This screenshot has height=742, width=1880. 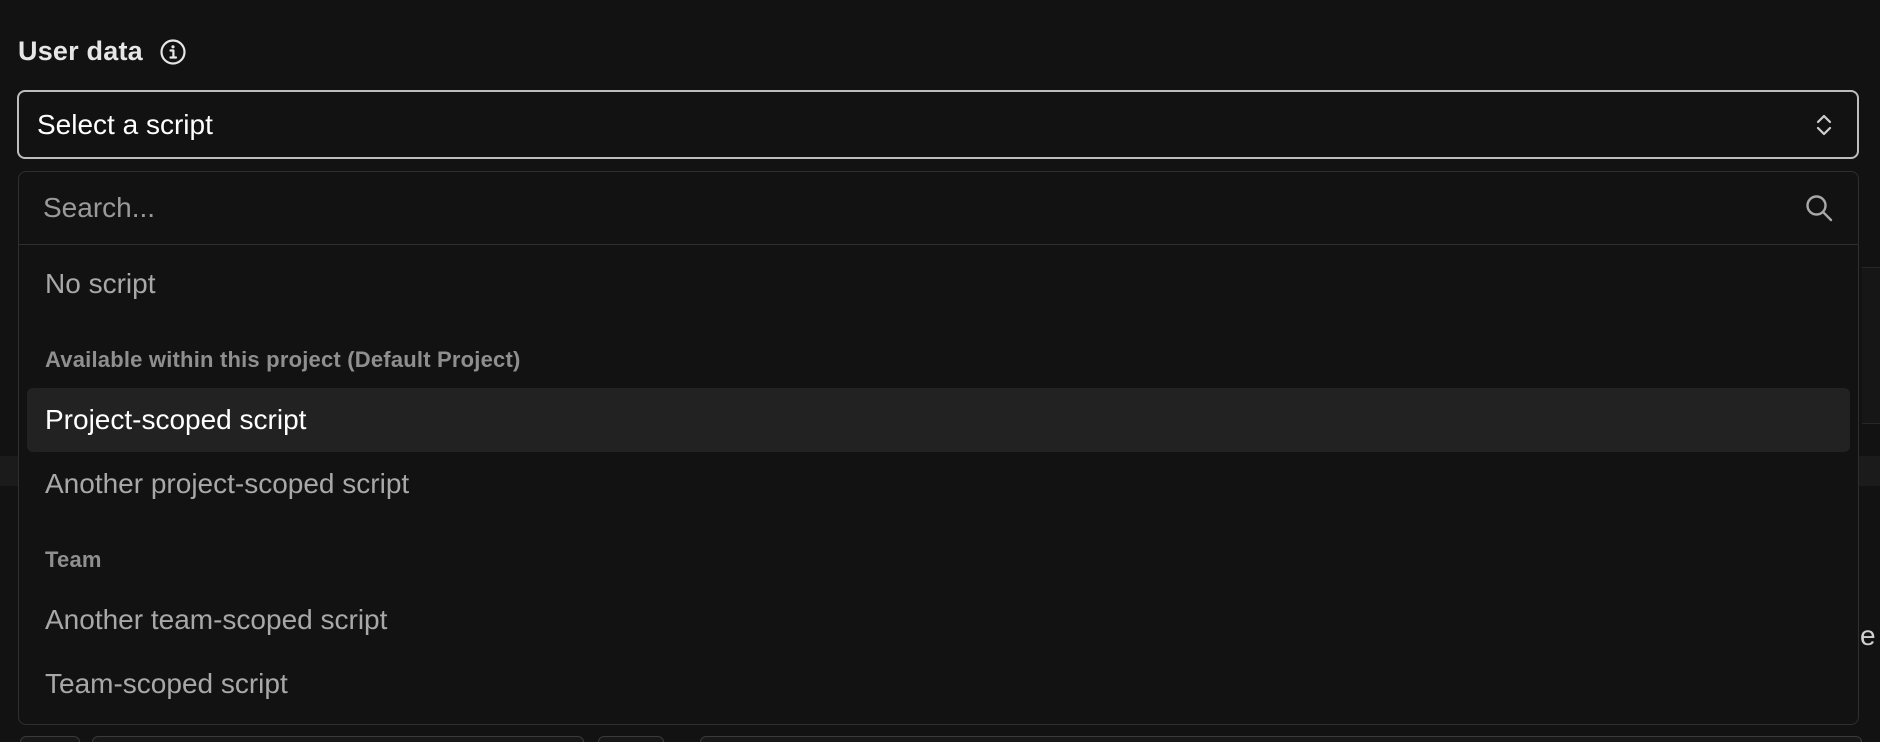 I want to click on user-data-label-row: User data, so click(x=102, y=51).